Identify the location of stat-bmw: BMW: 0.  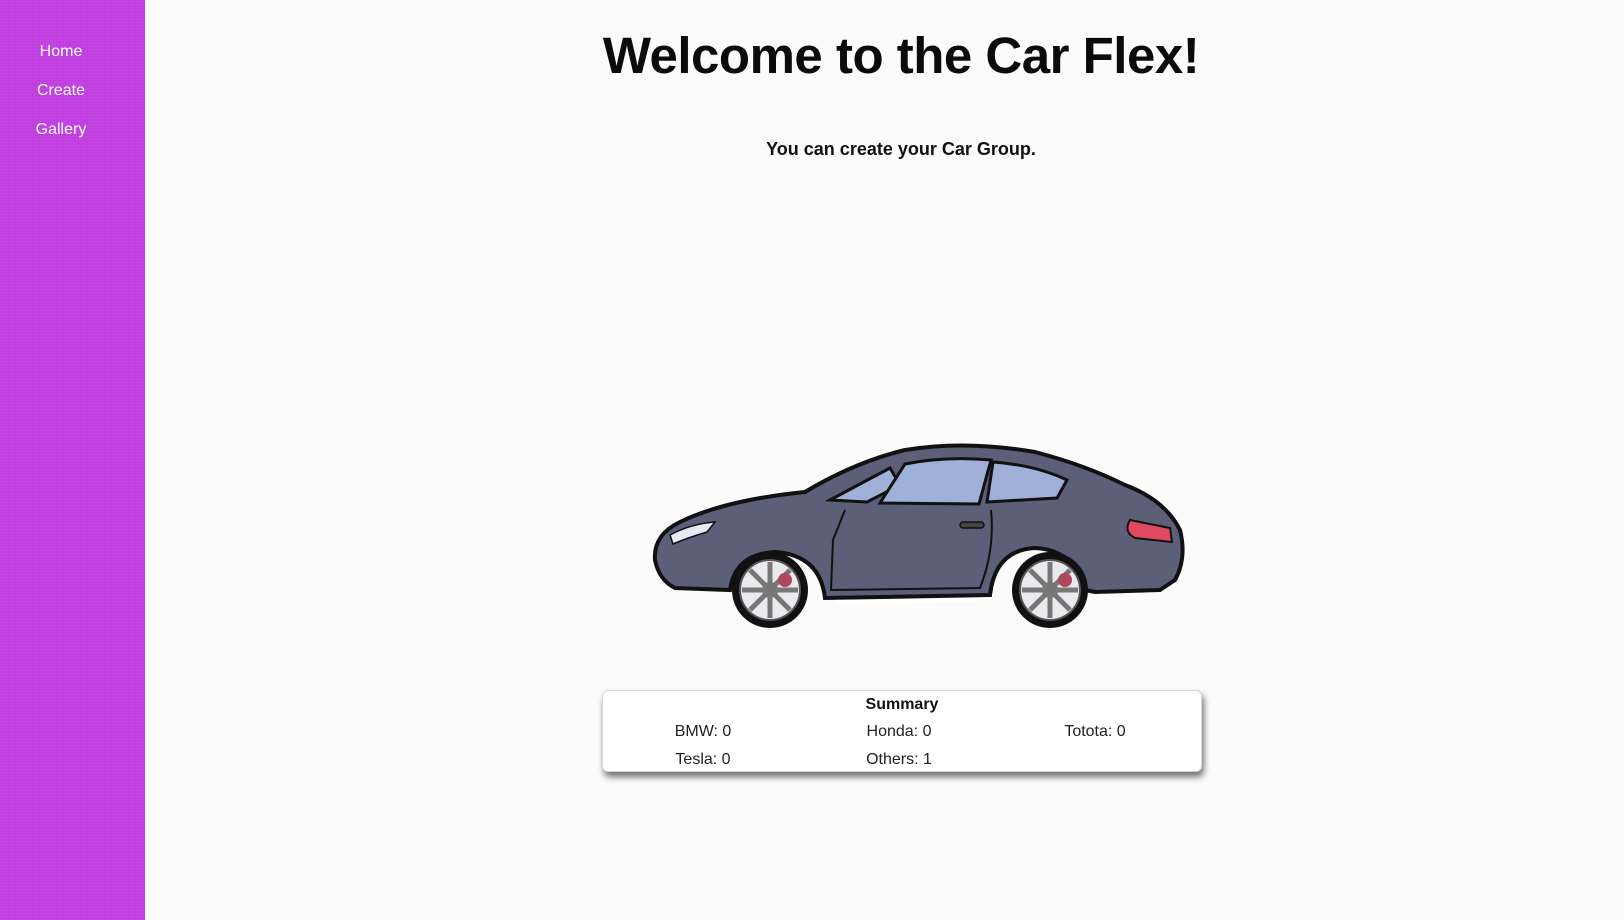
(703, 731).